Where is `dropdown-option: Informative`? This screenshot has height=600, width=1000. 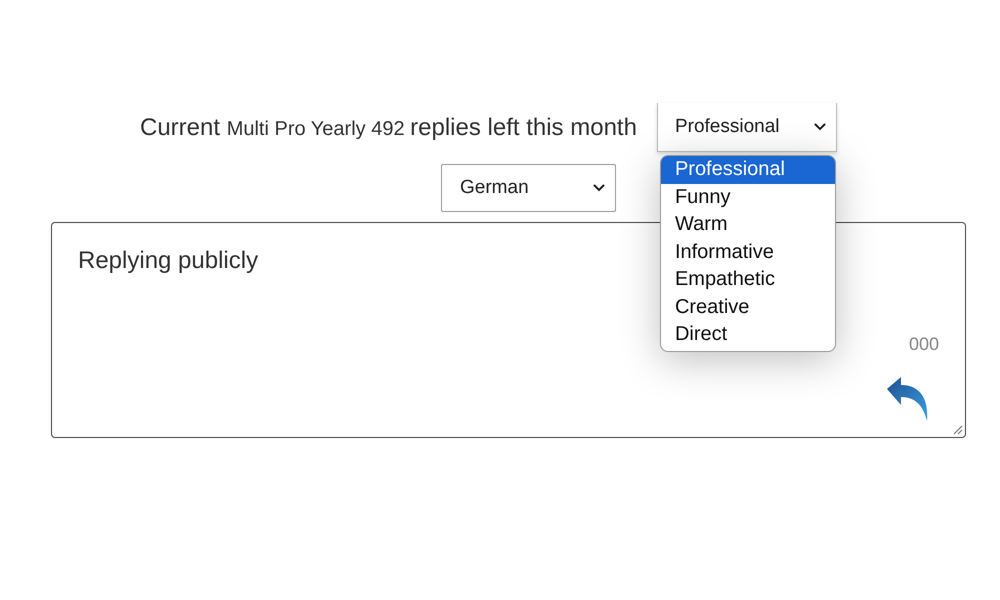
dropdown-option: Informative is located at coordinates (747, 252).